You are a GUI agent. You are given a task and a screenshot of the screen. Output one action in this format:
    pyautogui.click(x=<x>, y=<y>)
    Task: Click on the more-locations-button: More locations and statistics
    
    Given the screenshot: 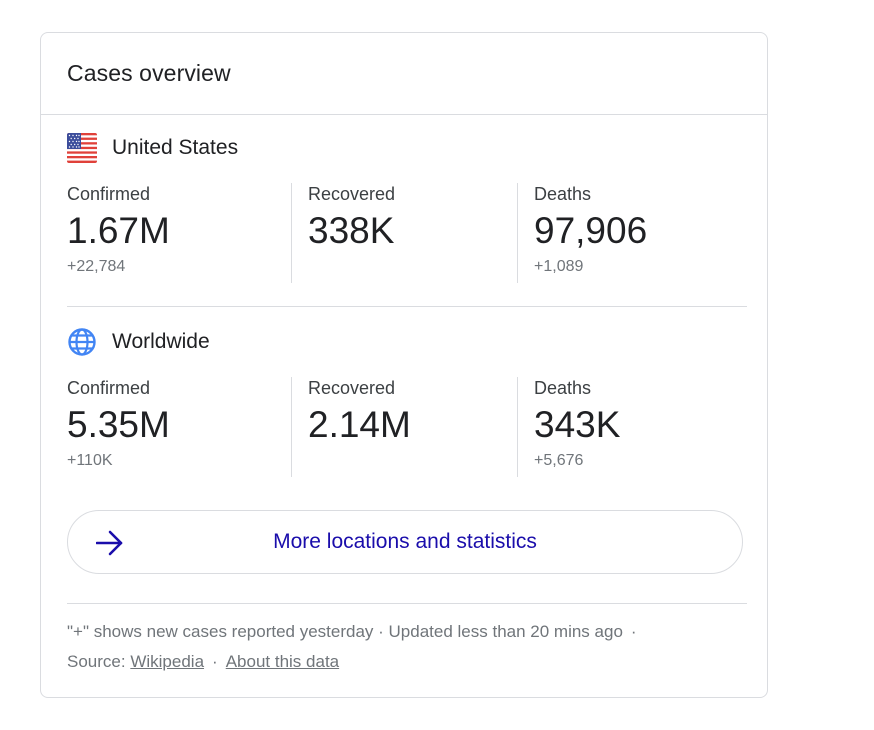 What is the action you would take?
    pyautogui.click(x=405, y=542)
    